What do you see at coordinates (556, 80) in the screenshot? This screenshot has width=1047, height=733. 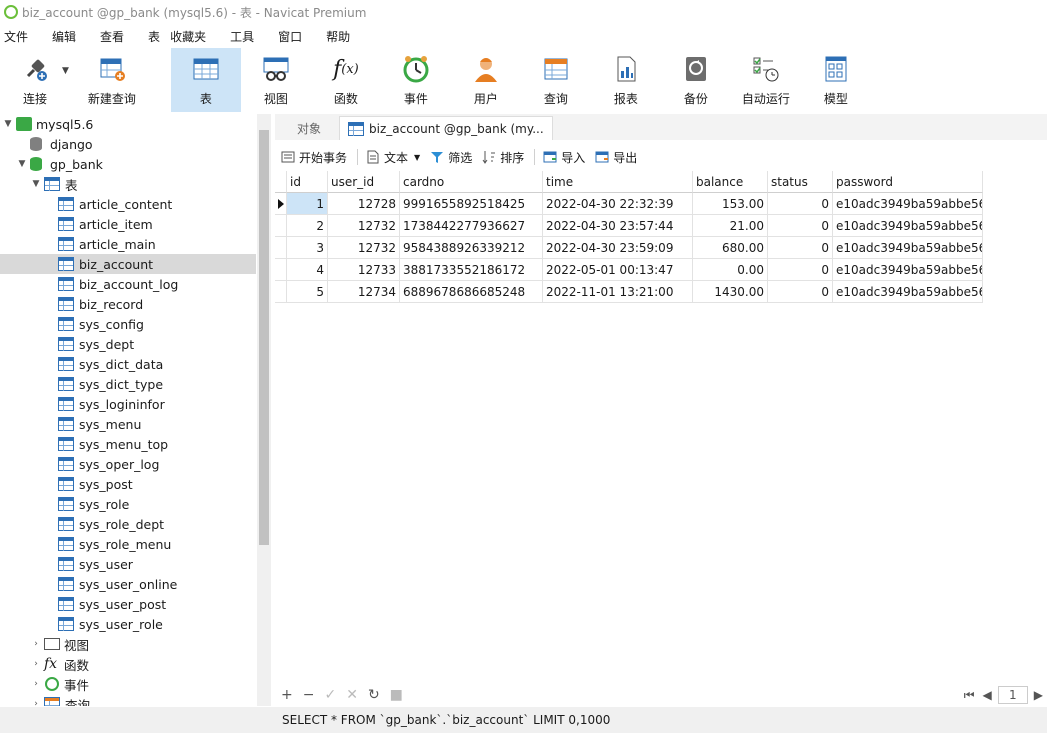 I see `query-button: 查询` at bounding box center [556, 80].